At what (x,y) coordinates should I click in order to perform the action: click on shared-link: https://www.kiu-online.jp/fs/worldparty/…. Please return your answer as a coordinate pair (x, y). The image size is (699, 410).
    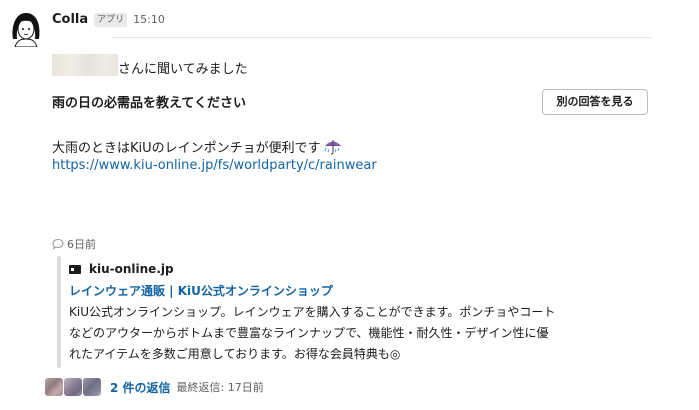
    Looking at the image, I should click on (214, 165).